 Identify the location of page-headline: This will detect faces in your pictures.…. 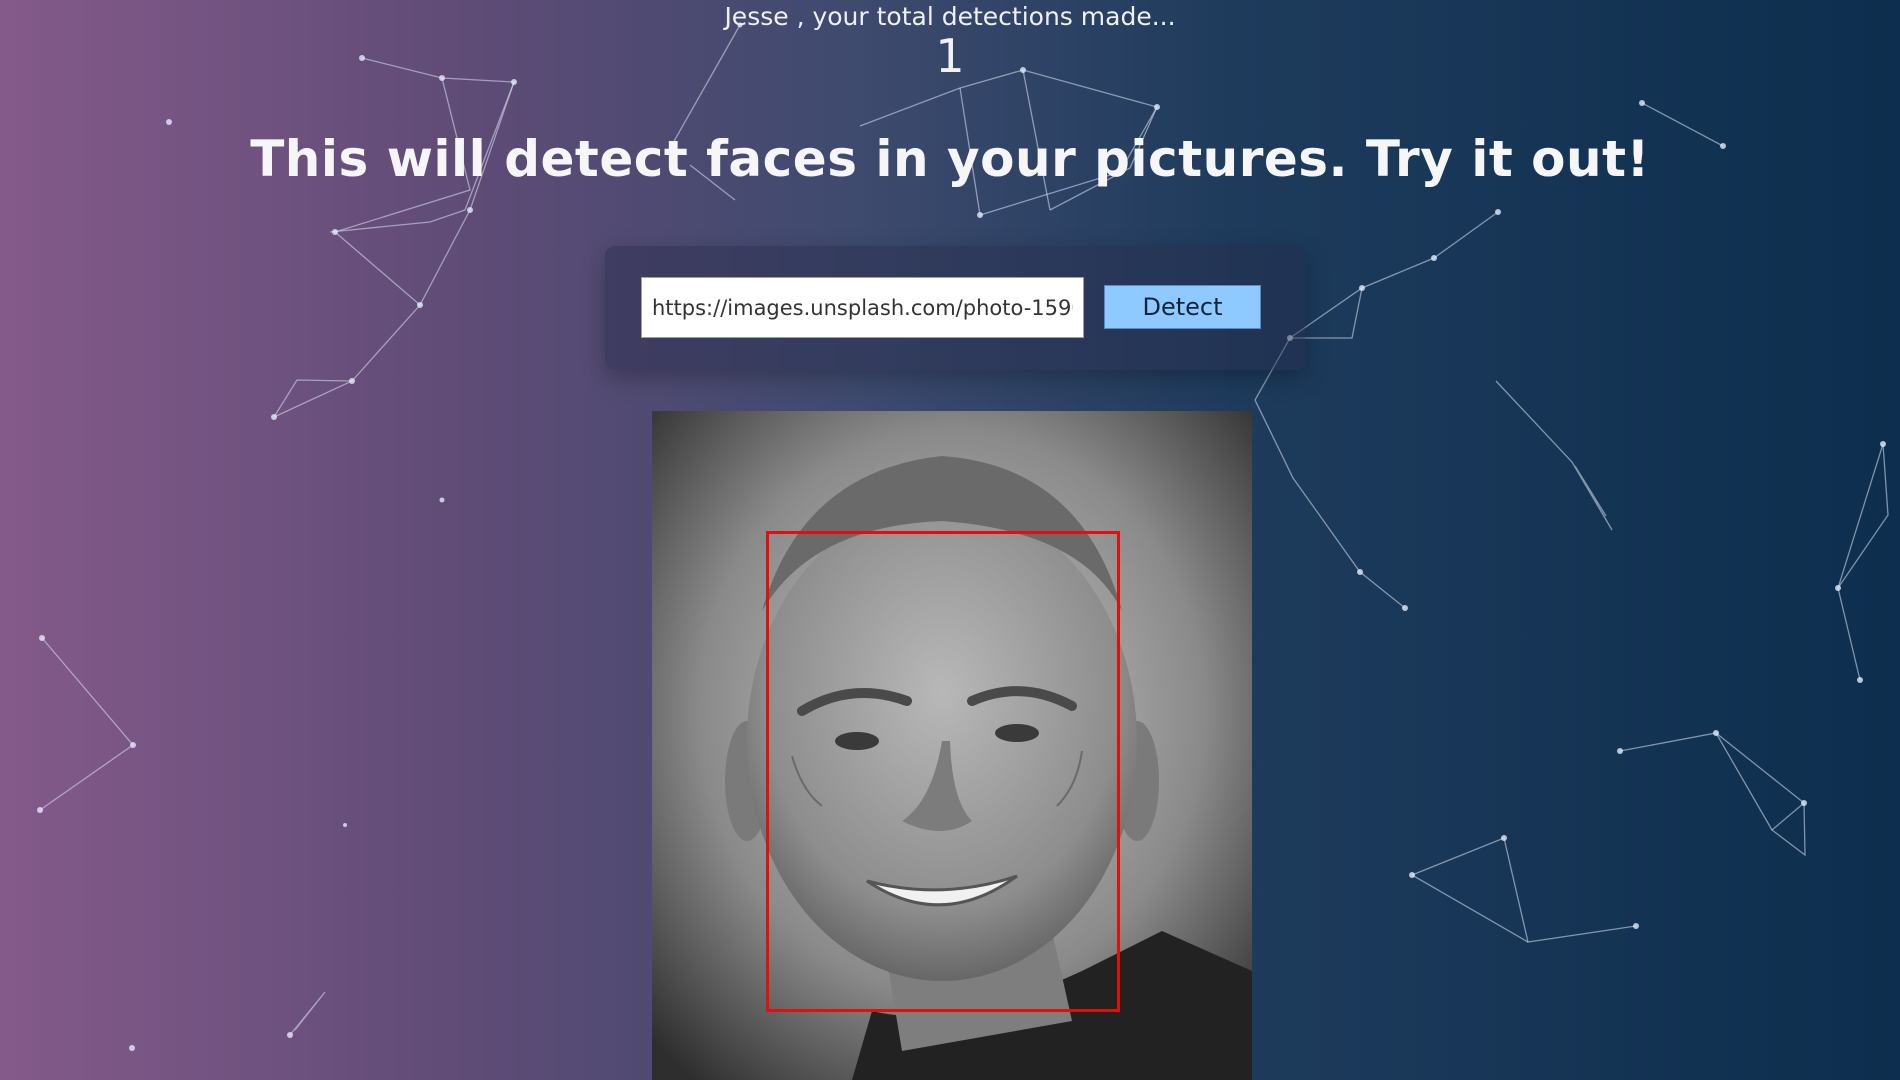
(950, 159).